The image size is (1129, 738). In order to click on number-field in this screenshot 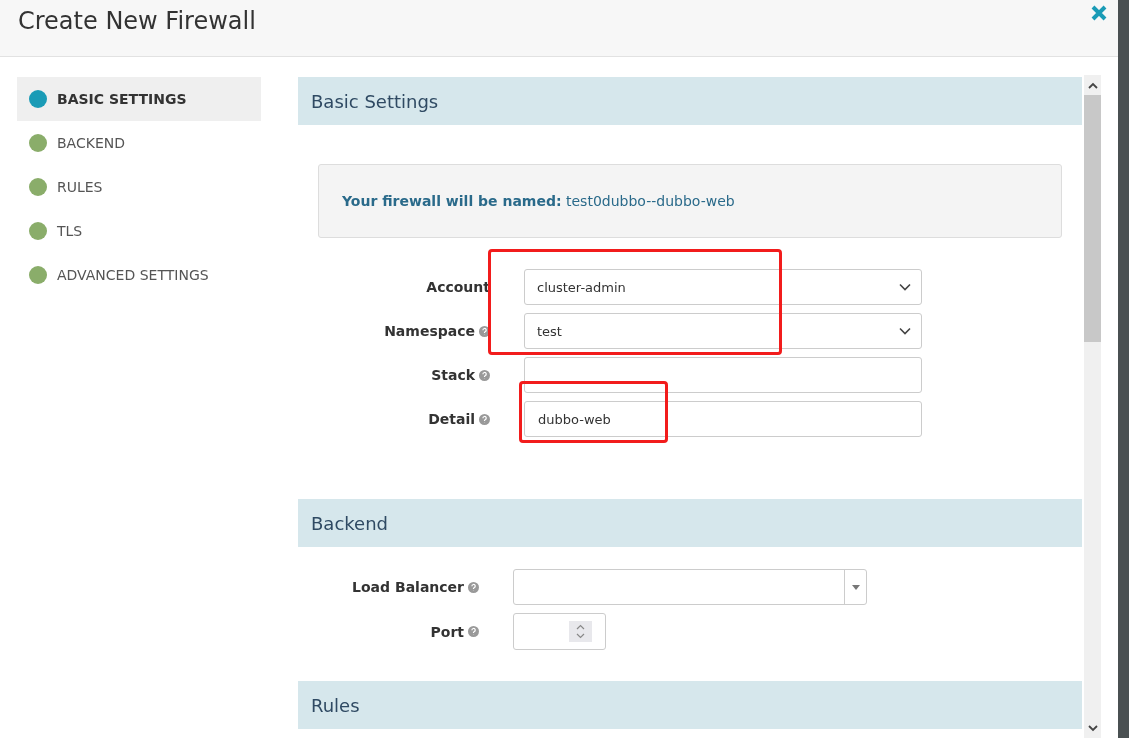, I will do `click(559, 631)`.